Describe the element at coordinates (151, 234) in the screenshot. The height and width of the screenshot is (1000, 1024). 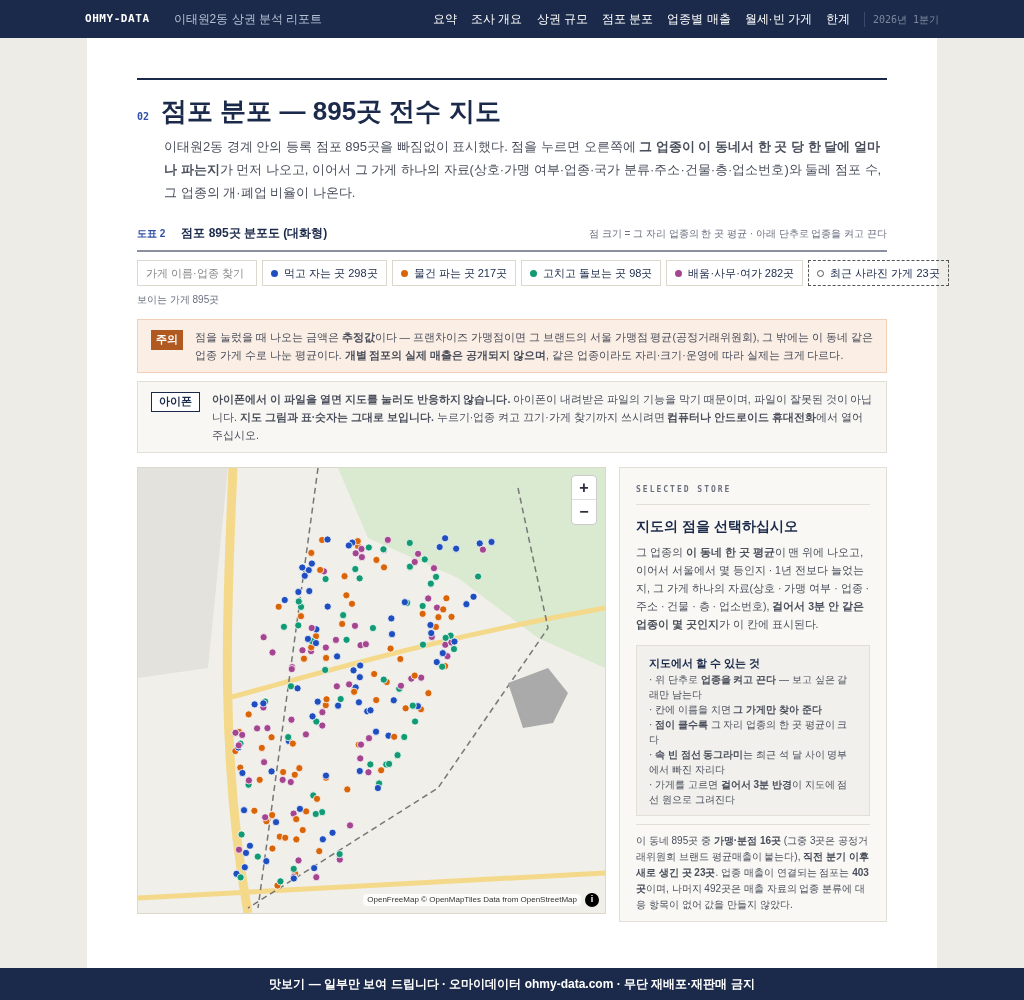
I see `figure-label: 도표 2` at that location.